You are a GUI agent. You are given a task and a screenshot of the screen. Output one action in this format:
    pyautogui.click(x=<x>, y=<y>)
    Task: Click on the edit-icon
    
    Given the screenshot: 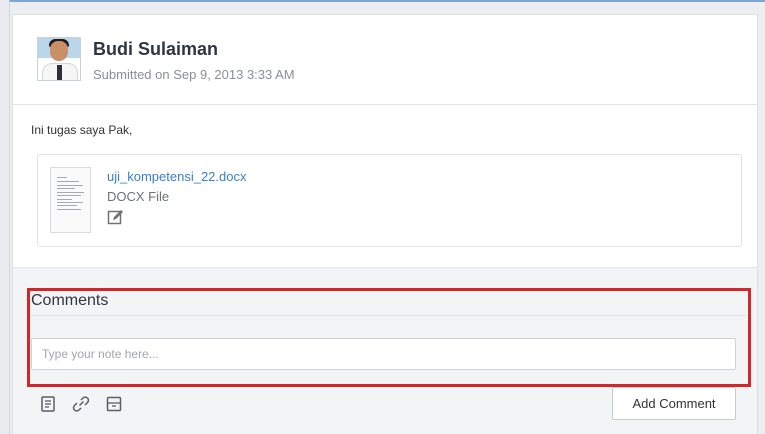 What is the action you would take?
    pyautogui.click(x=115, y=217)
    